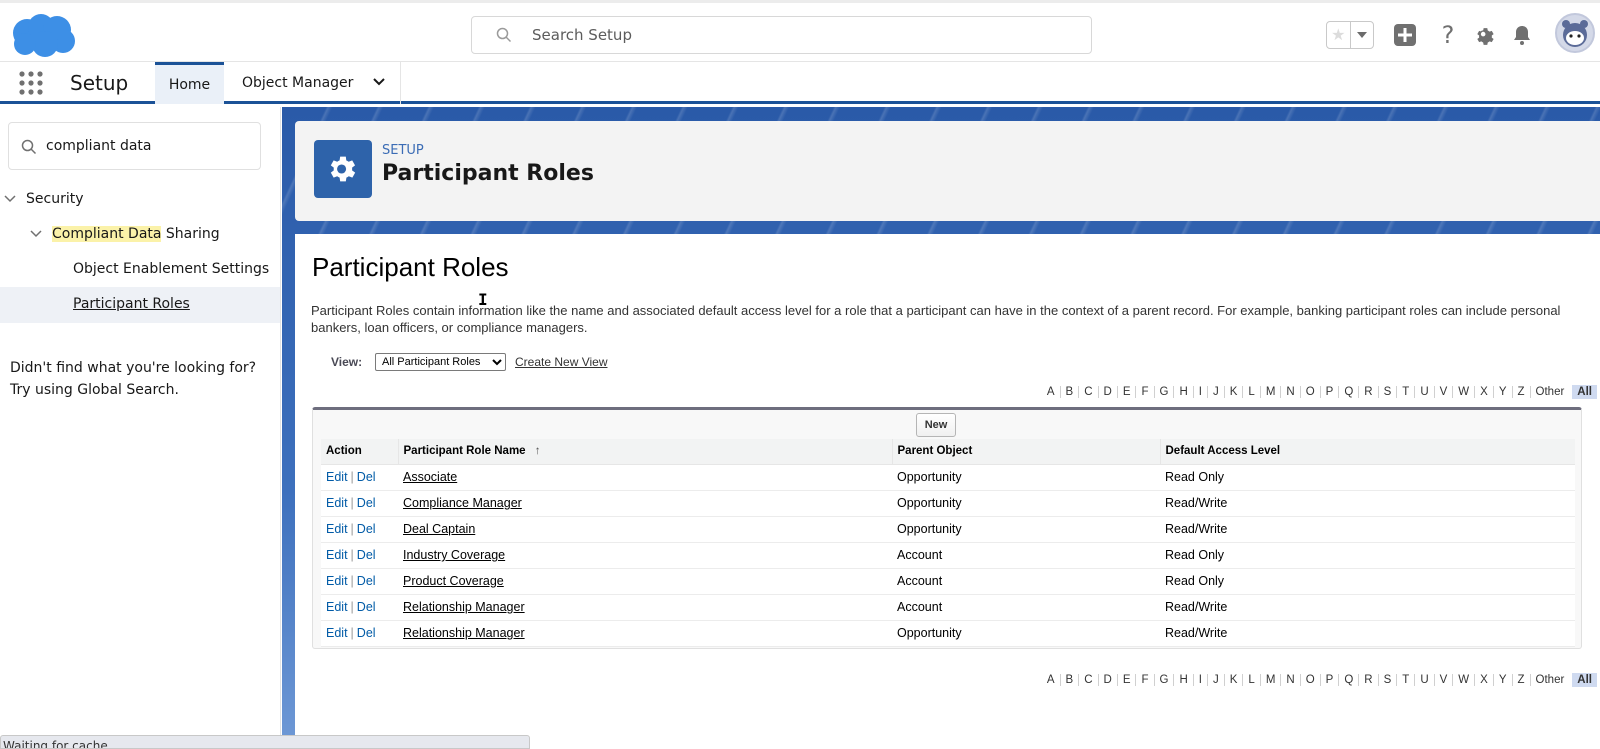 Image resolution: width=1600 pixels, height=749 pixels. I want to click on view-select: All Participant Roles, so click(440, 362).